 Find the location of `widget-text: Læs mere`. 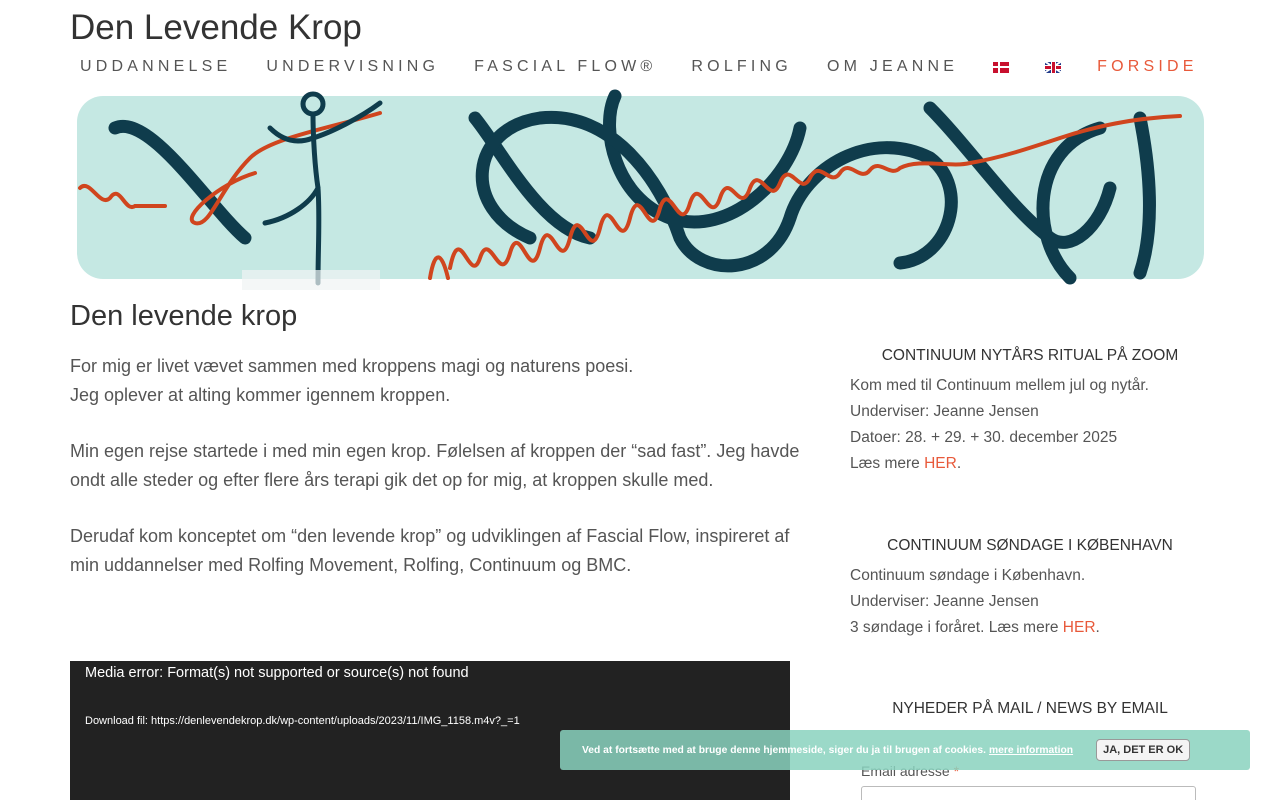

widget-text: Læs mere is located at coordinates (887, 463).